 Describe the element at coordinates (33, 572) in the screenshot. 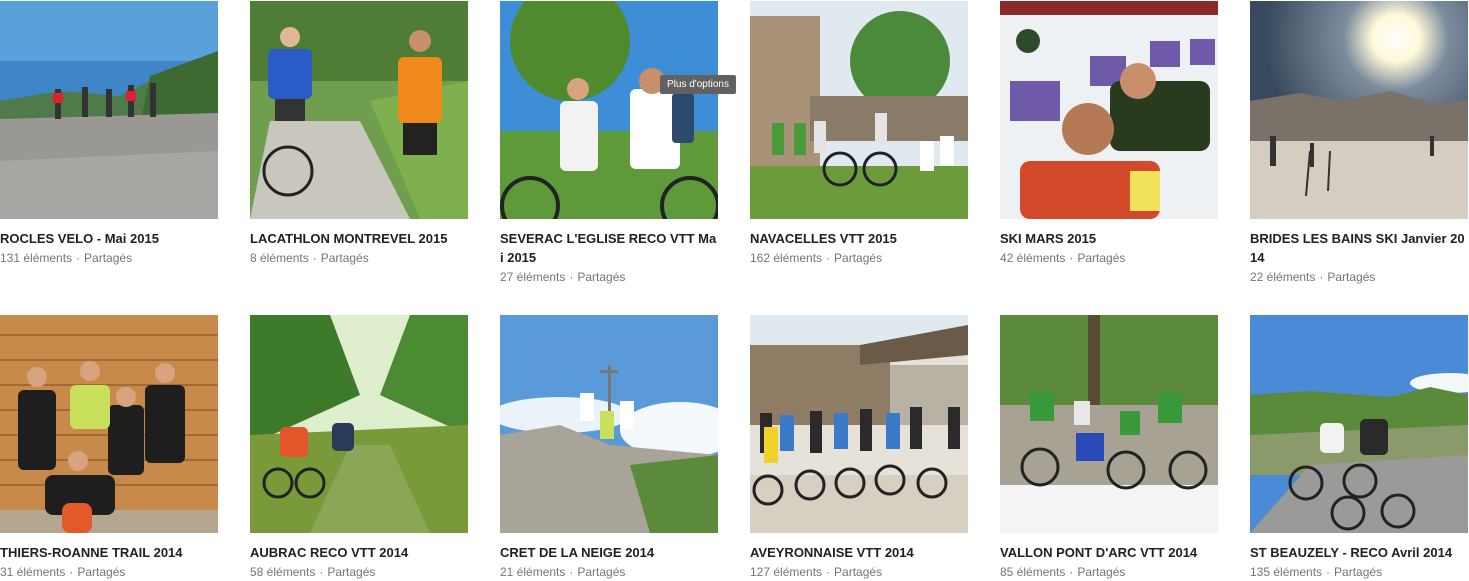

I see `album-count: 31 éléments` at that location.